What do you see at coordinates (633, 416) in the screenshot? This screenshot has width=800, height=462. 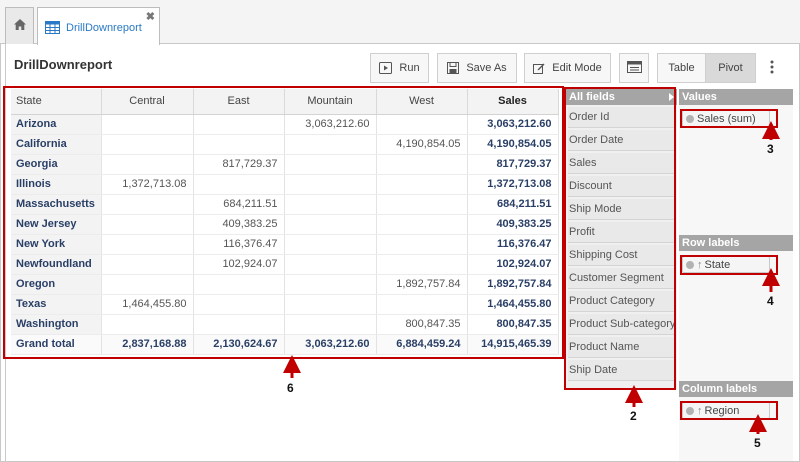 I see `callout-2: 2` at bounding box center [633, 416].